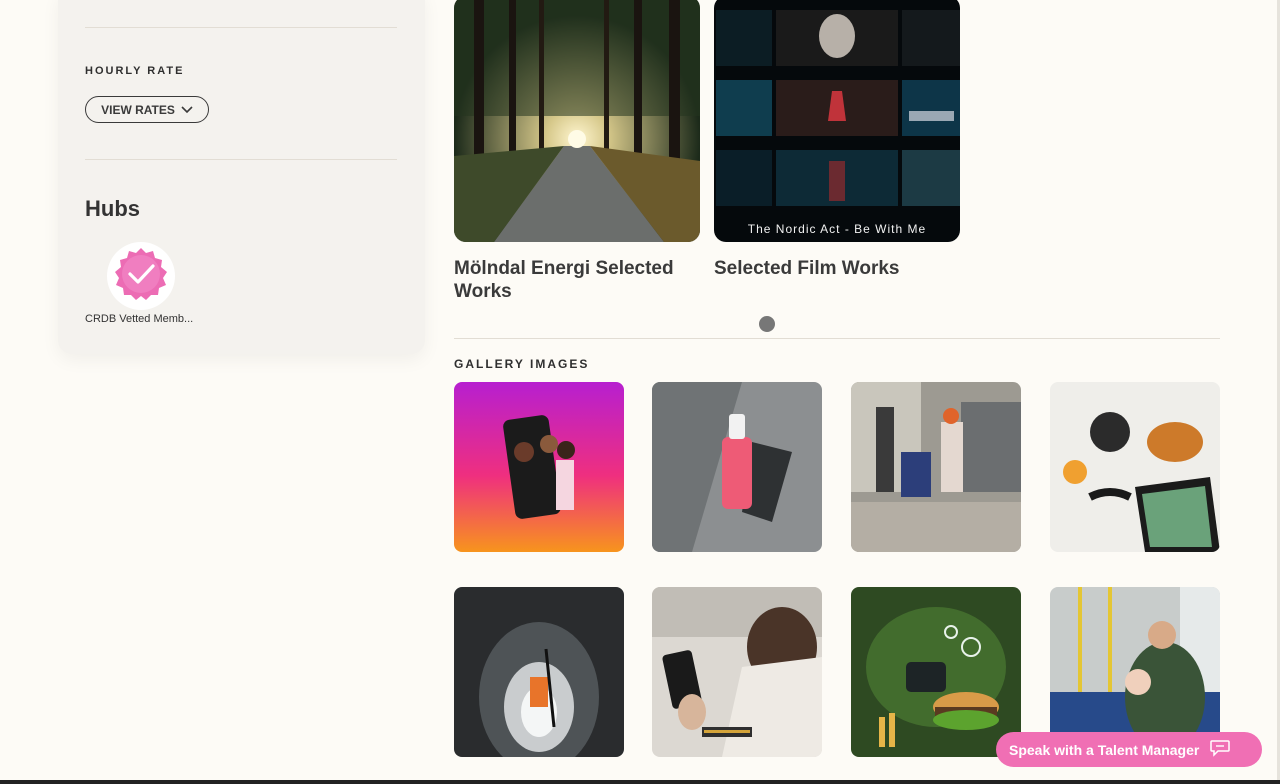 This screenshot has width=1280, height=784. What do you see at coordinates (837, 338) in the screenshot?
I see `gallery-divider` at bounding box center [837, 338].